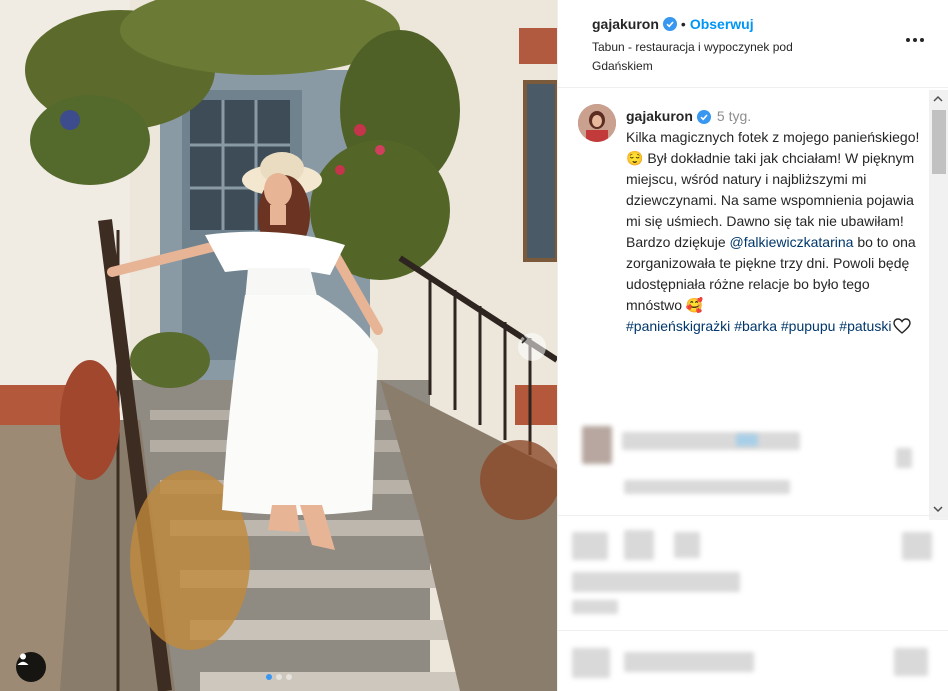 This screenshot has width=948, height=691. What do you see at coordinates (597, 445) in the screenshot?
I see `blurred-avatar` at bounding box center [597, 445].